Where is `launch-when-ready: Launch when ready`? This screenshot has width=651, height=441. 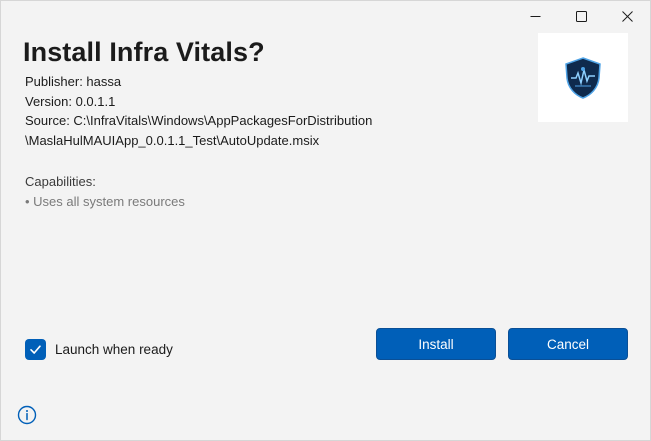
launch-when-ready: Launch when ready is located at coordinates (99, 349).